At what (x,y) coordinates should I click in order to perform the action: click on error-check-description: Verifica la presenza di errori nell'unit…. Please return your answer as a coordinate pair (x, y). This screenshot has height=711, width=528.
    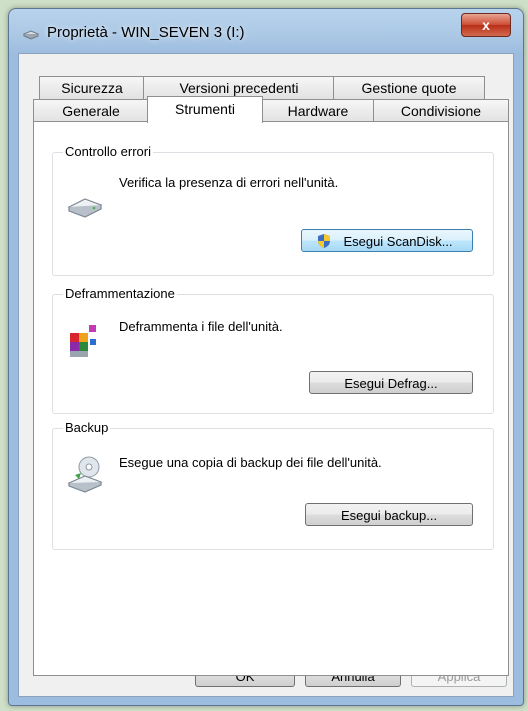
    Looking at the image, I should click on (229, 182).